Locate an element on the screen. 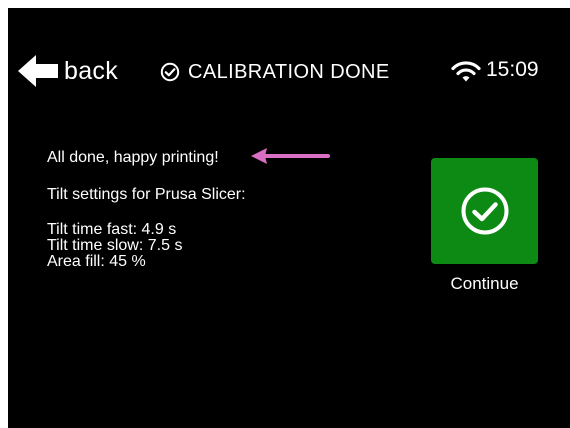 This screenshot has width=570, height=428. wifi-icon is located at coordinates (466, 72).